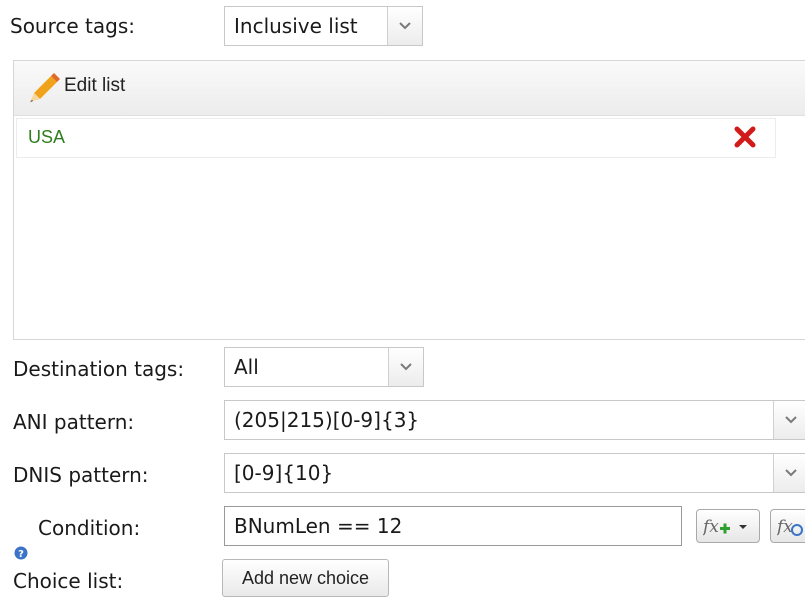  I want to click on dnis-pattern-select: [0-9]{10}, so click(514, 473).